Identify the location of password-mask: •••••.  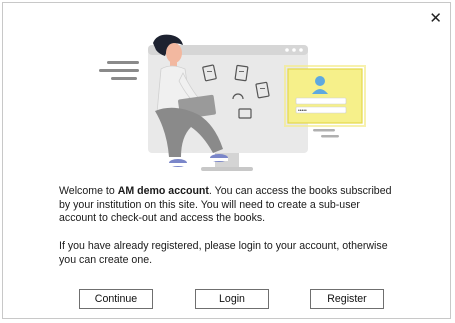
(302, 111).